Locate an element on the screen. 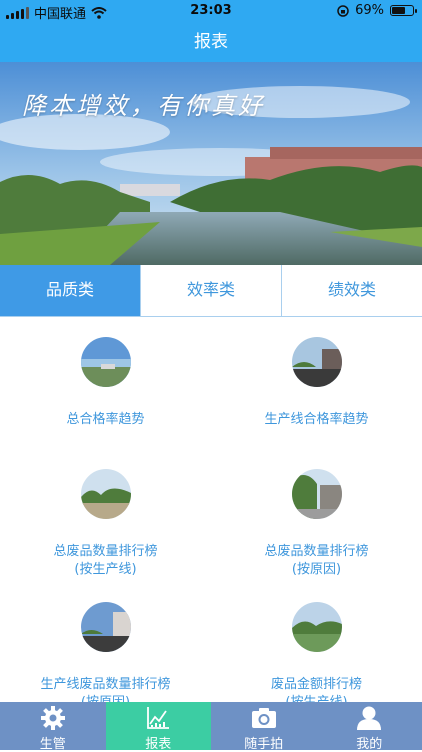 Image resolution: width=422 pixels, height=752 pixels. report-label: 生产线废品数量排行榜(按原因) is located at coordinates (105, 689).